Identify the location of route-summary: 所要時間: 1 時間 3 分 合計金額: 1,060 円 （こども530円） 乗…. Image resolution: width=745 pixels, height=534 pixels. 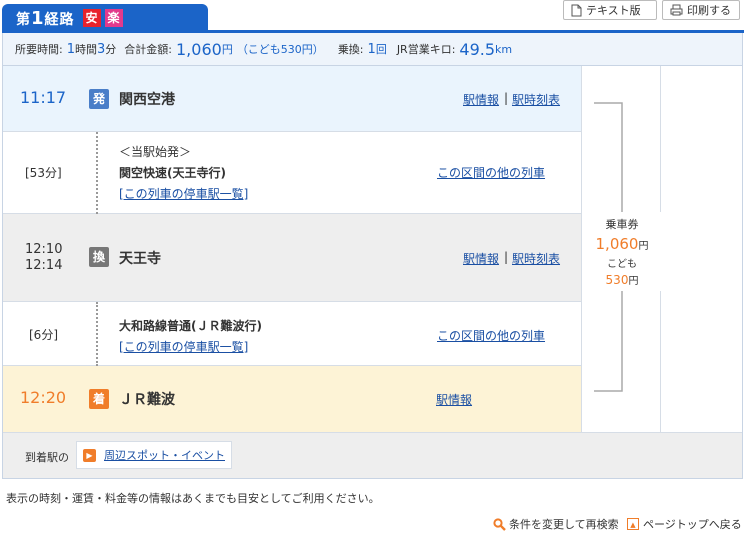
(372, 49).